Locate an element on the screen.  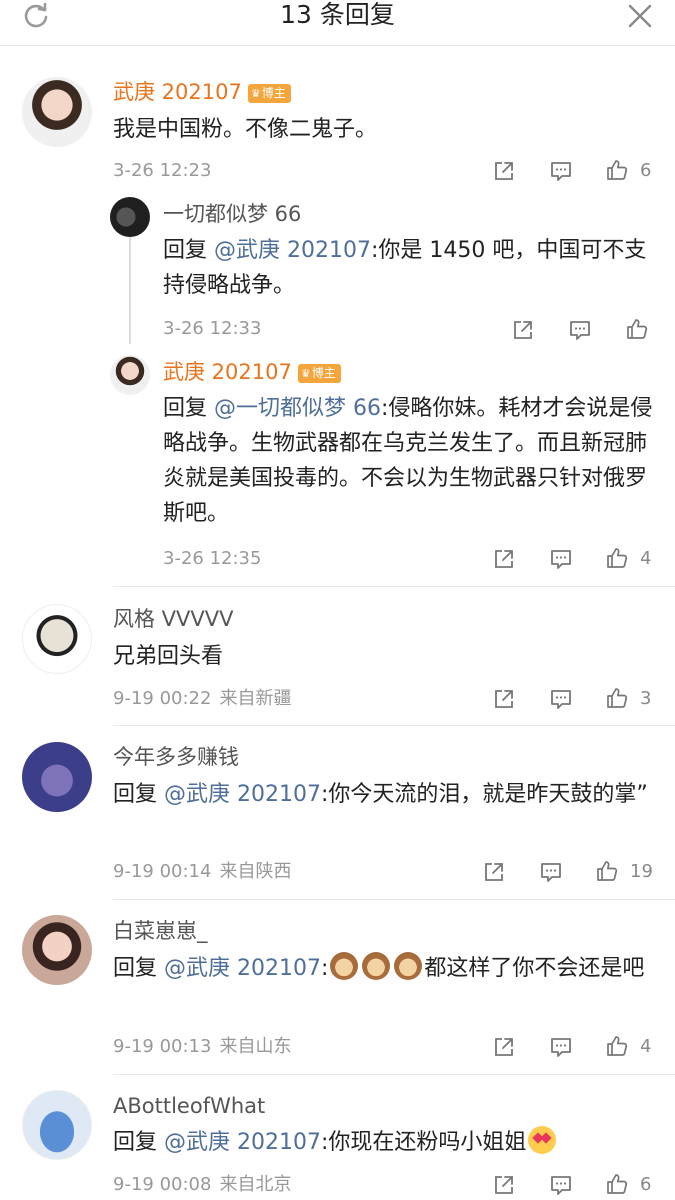
reply-author: 一切都似梦 66 is located at coordinates (232, 214).